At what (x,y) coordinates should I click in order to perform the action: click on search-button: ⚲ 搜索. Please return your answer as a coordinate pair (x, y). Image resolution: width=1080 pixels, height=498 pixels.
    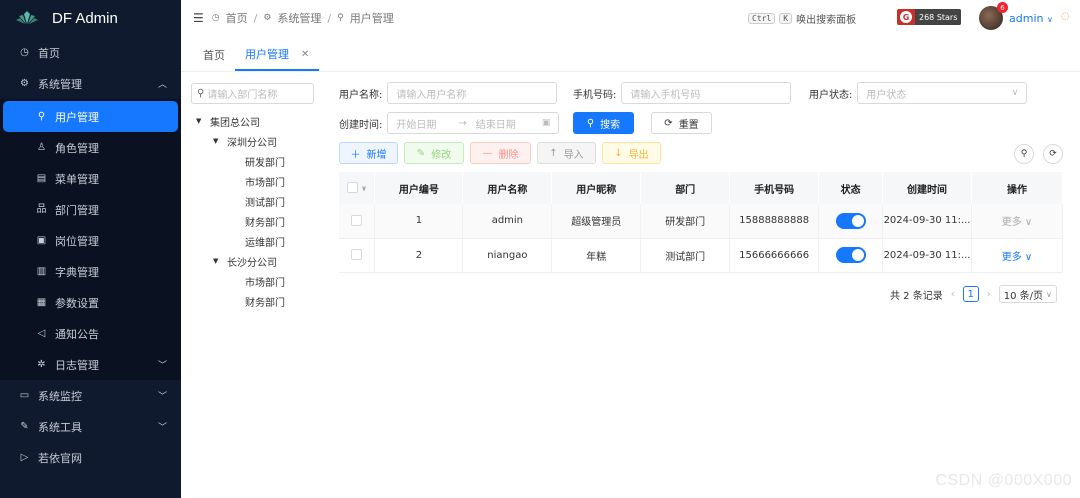
    Looking at the image, I should click on (603, 123).